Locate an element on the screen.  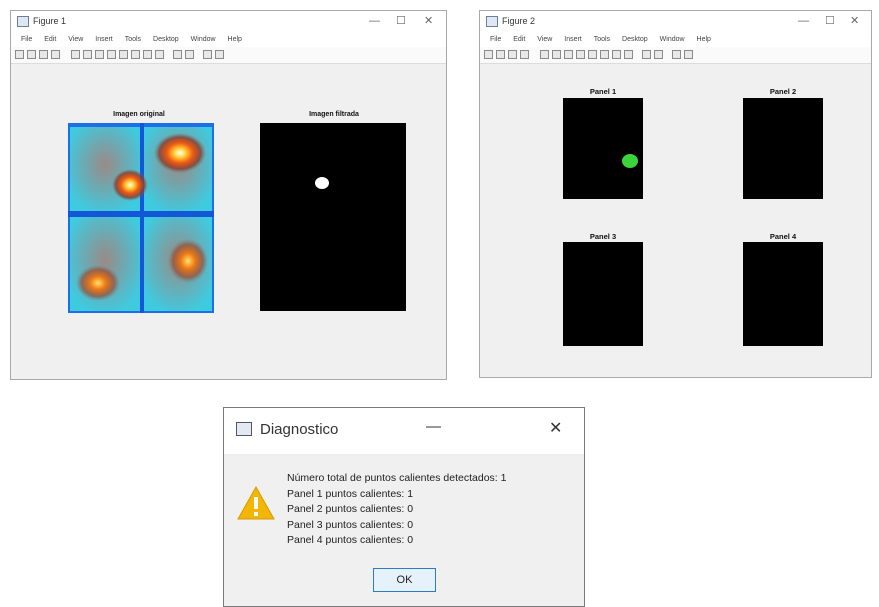
figure1-toolbar is located at coordinates (228, 55).